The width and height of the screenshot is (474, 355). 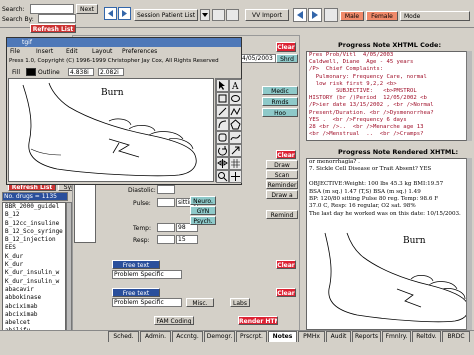 I want to click on tab-fmnlry: Fmnlry., so click(x=396, y=336).